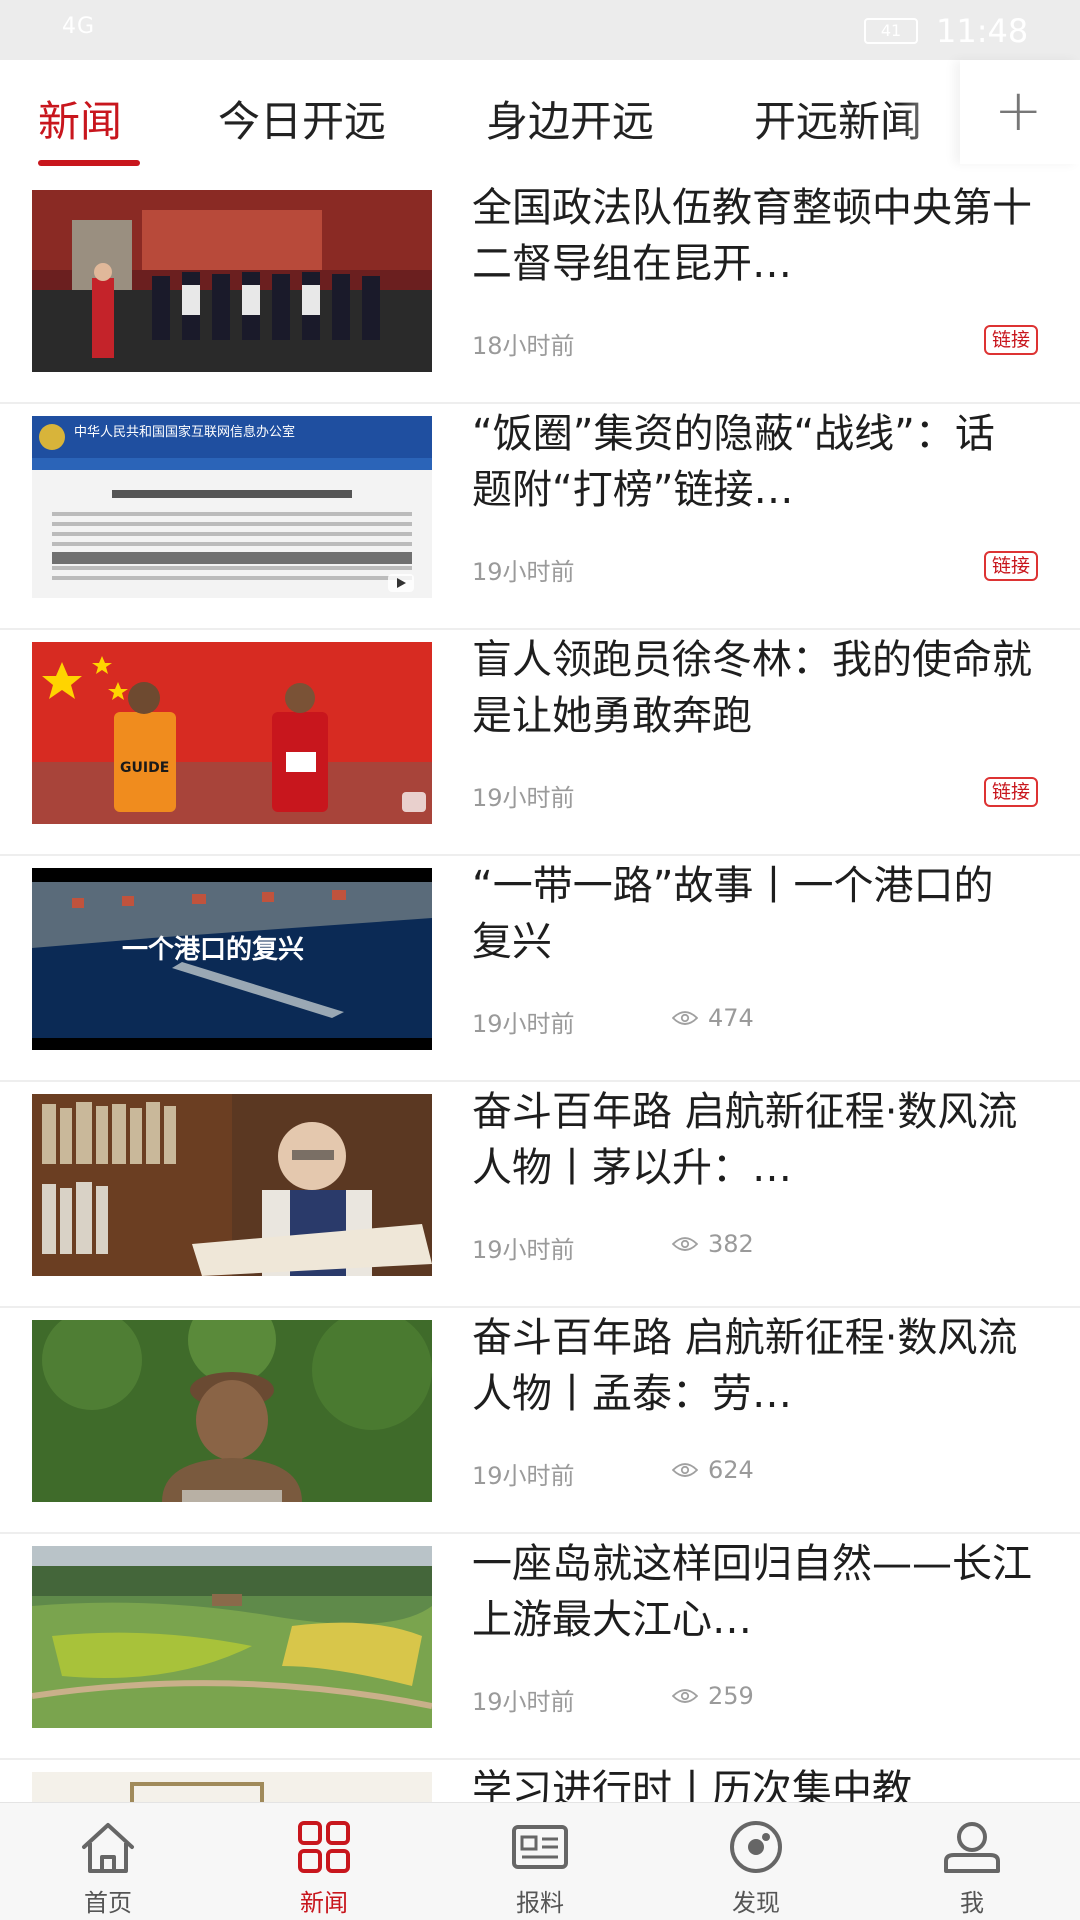  Describe the element at coordinates (756, 1847) in the screenshot. I see `discover-icon` at that location.